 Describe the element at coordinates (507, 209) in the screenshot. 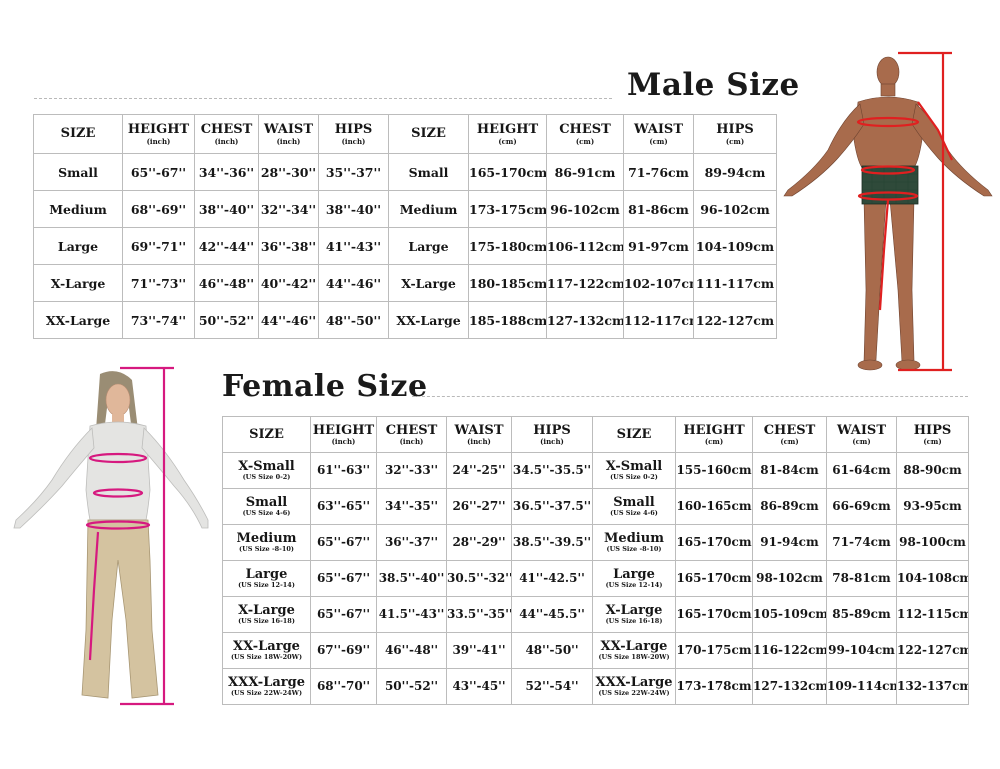

I see `measurement-cell: 173-175cm` at that location.